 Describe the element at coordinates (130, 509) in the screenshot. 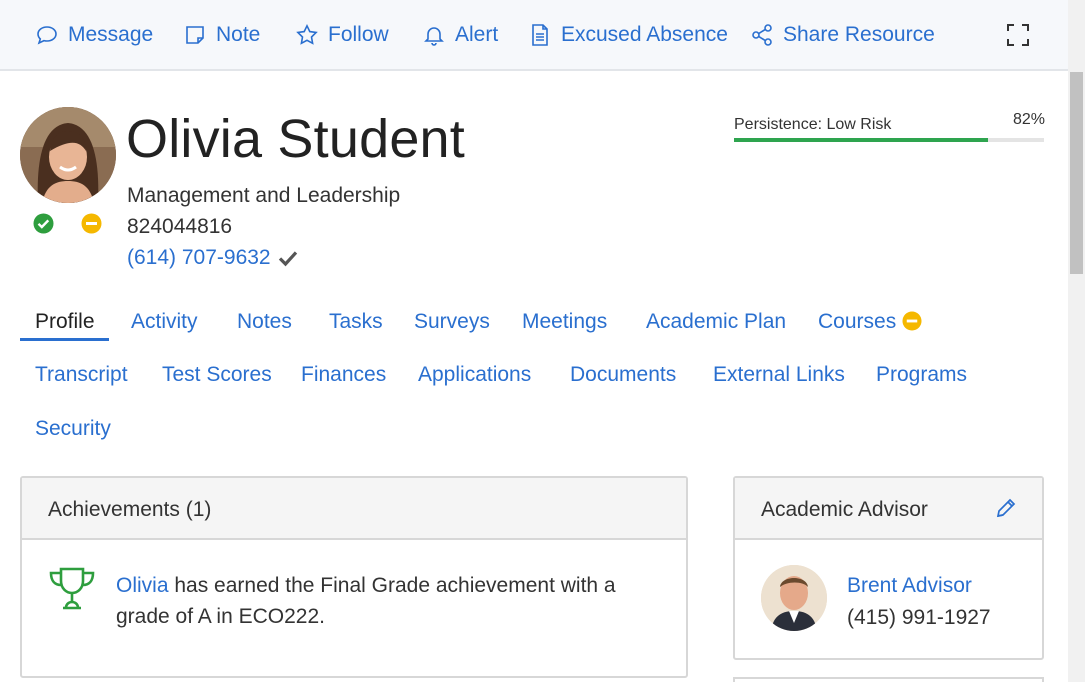

I see `achievements-title: Achievements (1)` at that location.